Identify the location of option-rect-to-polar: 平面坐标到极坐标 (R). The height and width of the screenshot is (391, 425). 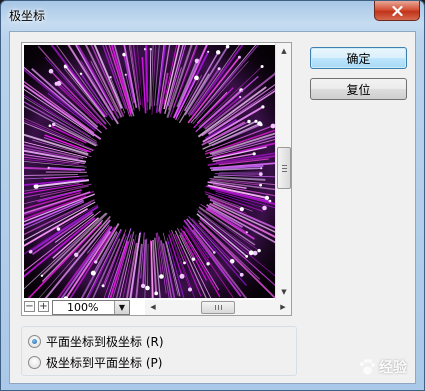
(96, 341).